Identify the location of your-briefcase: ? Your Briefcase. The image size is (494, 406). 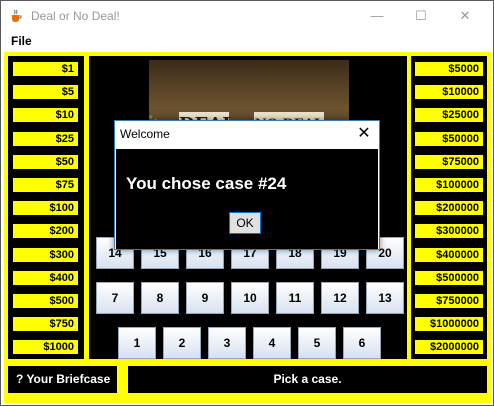
(62, 379).